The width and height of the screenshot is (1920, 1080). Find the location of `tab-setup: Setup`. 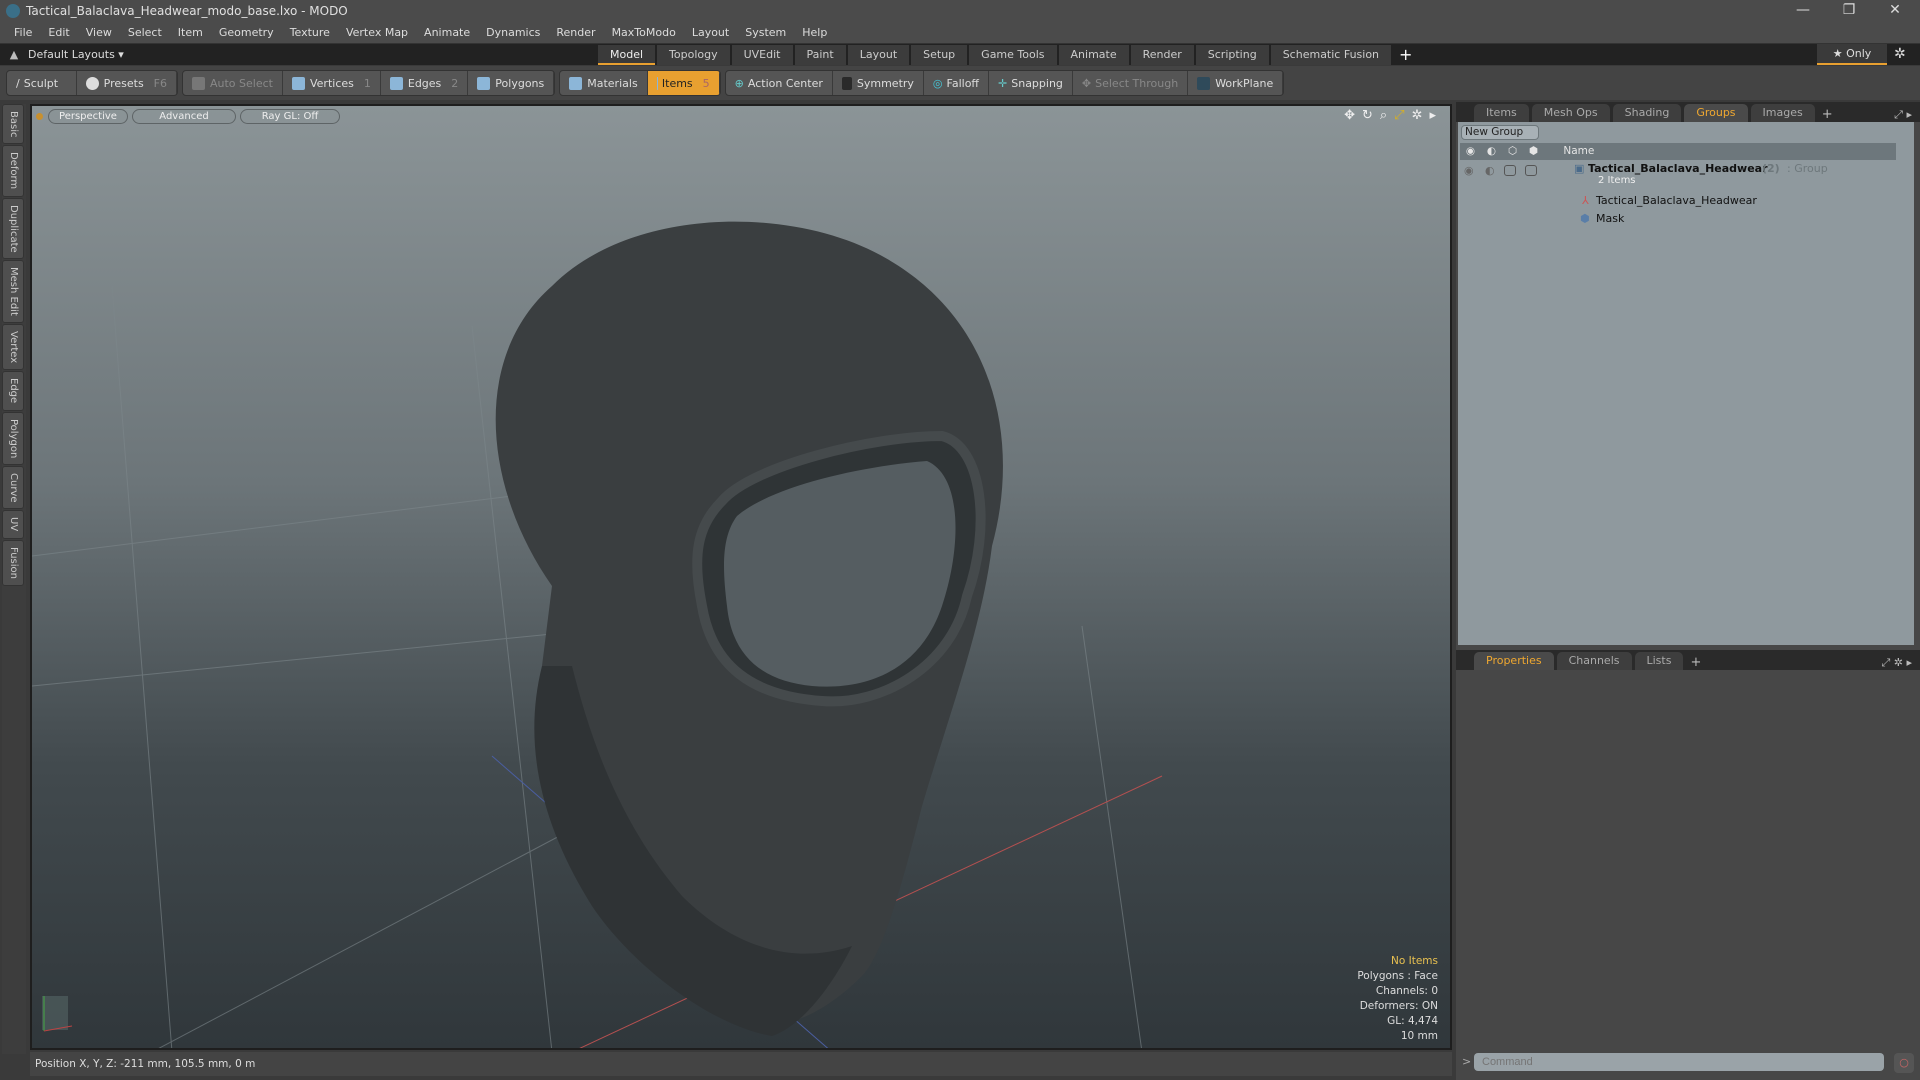

tab-setup: Setup is located at coordinates (939, 54).